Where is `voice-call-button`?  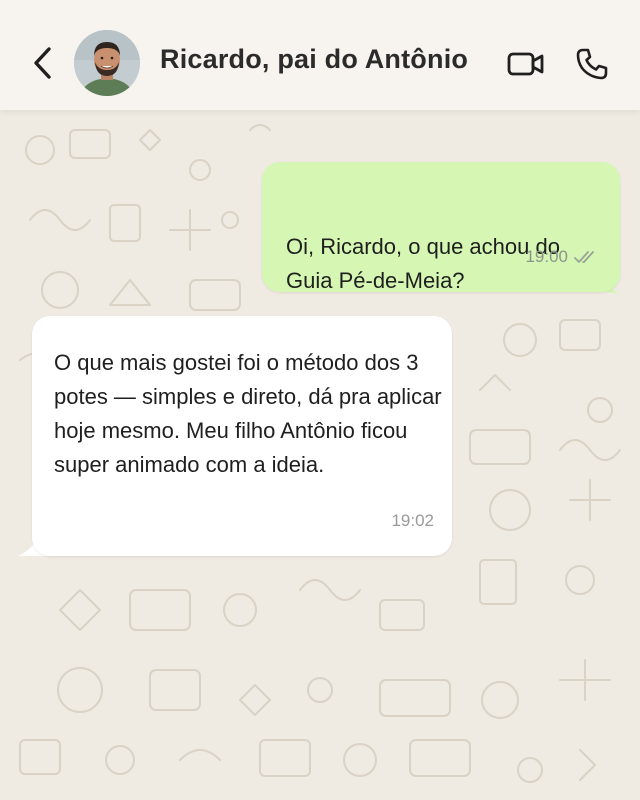 voice-call-button is located at coordinates (592, 64).